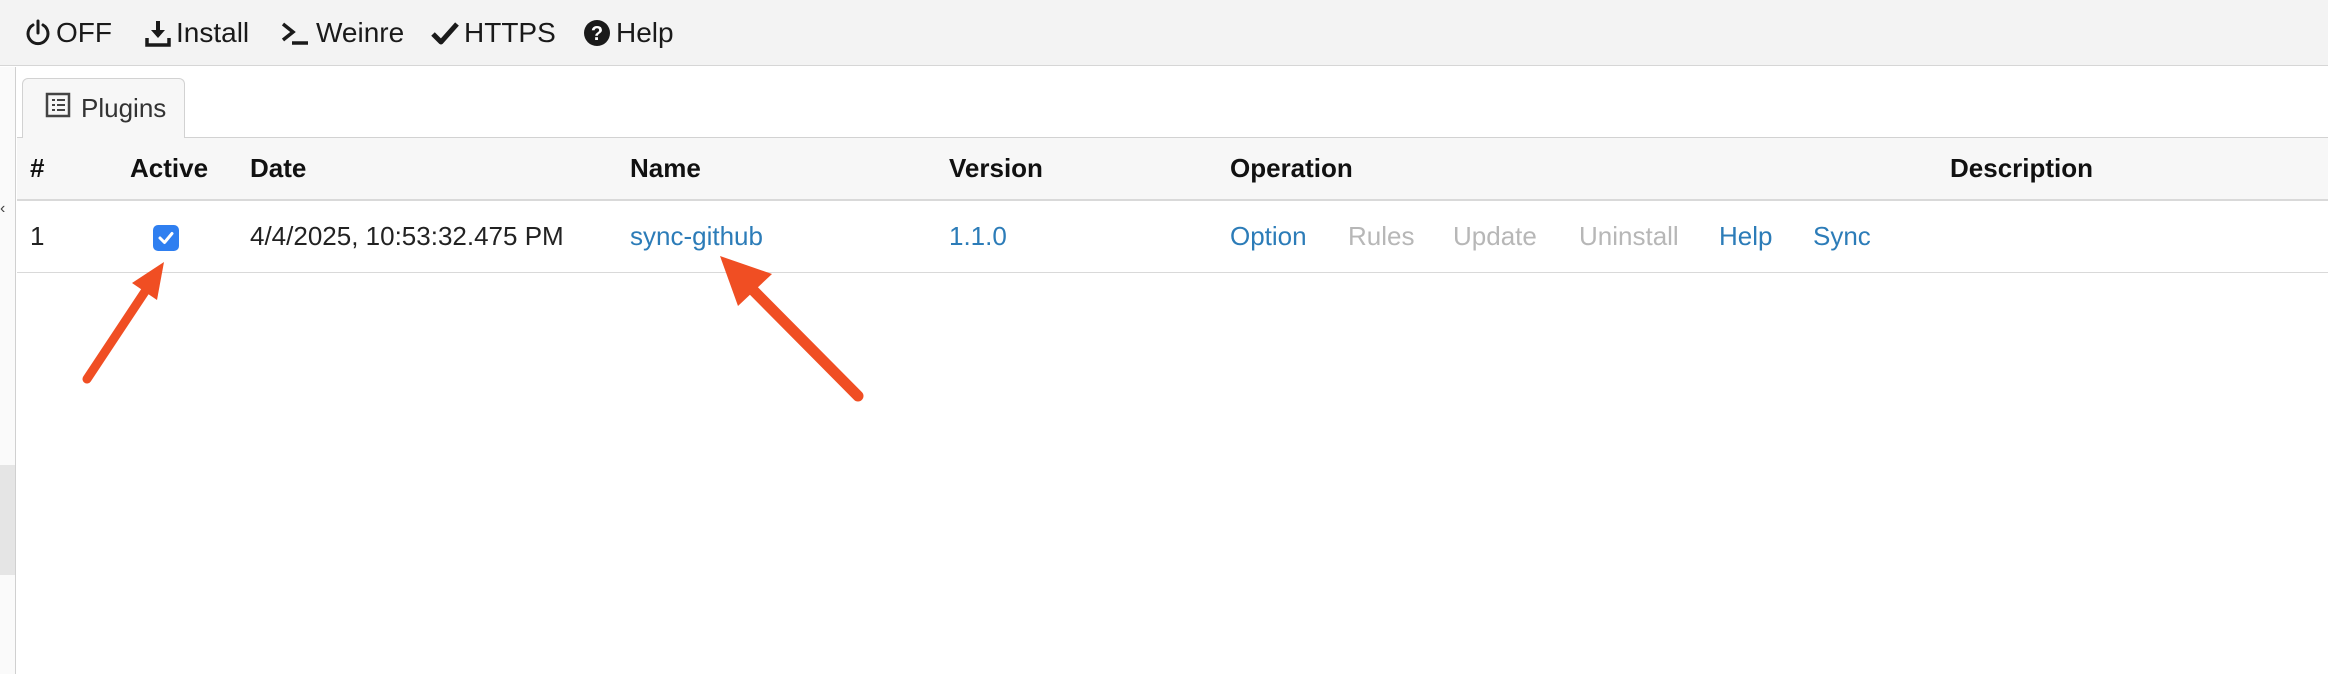 This screenshot has height=674, width=2328. I want to click on annotation-arrow-plugin-name, so click(792, 329).